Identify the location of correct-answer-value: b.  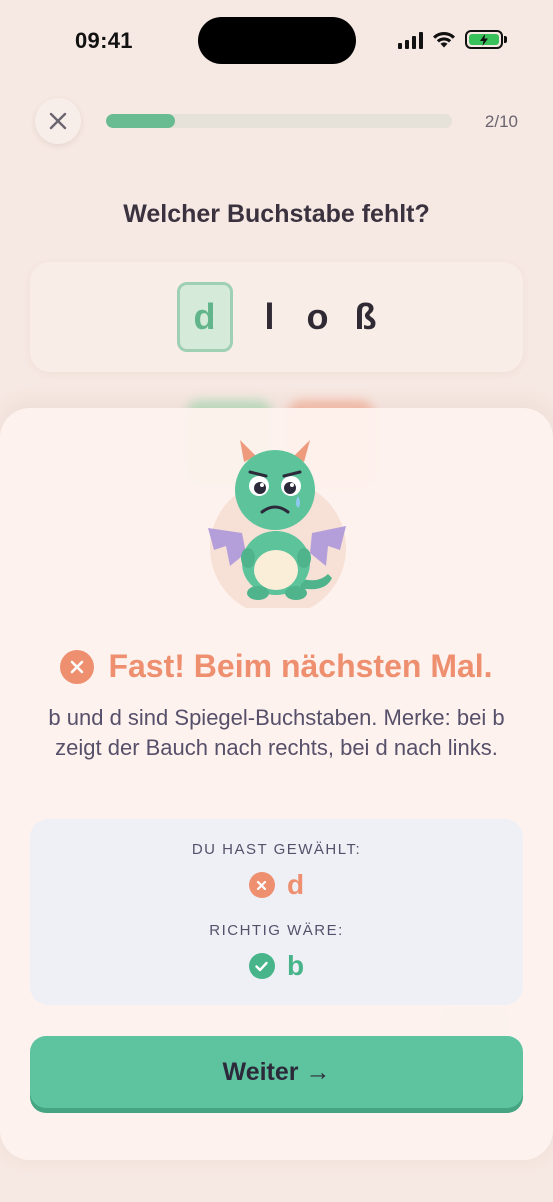
(295, 965).